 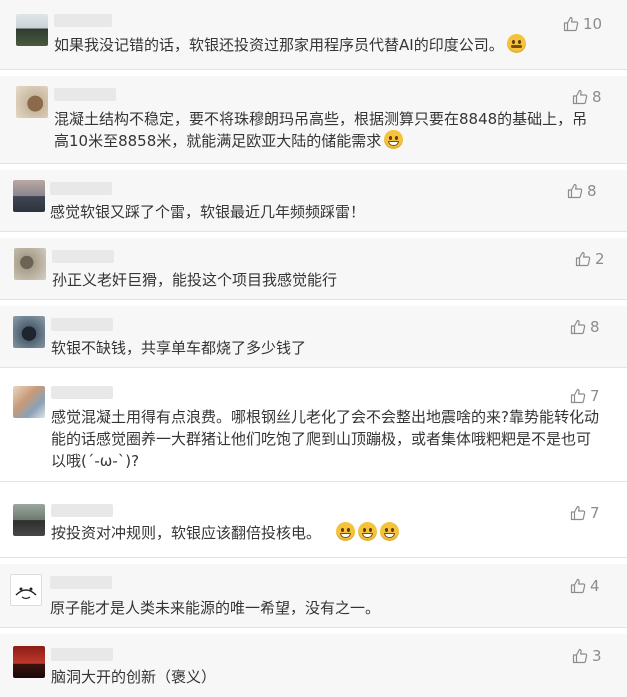 I want to click on comment-text: 如果我没记错的话，软银还投资过那家用程序员代替AI的印度公司。, so click(x=324, y=45).